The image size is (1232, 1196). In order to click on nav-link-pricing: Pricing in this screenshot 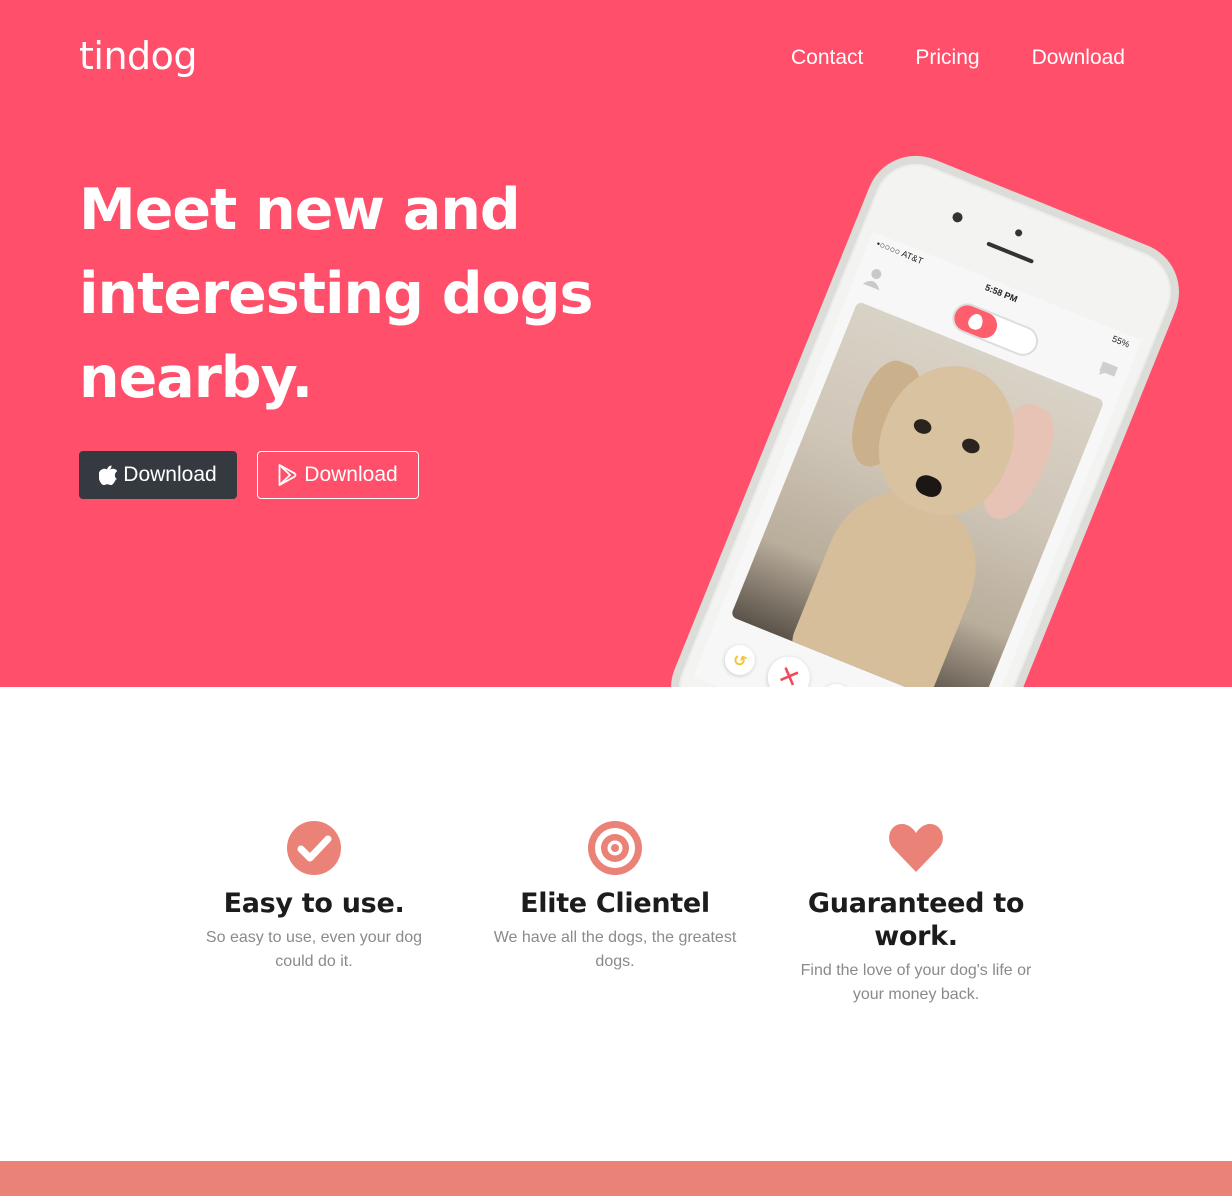, I will do `click(947, 58)`.